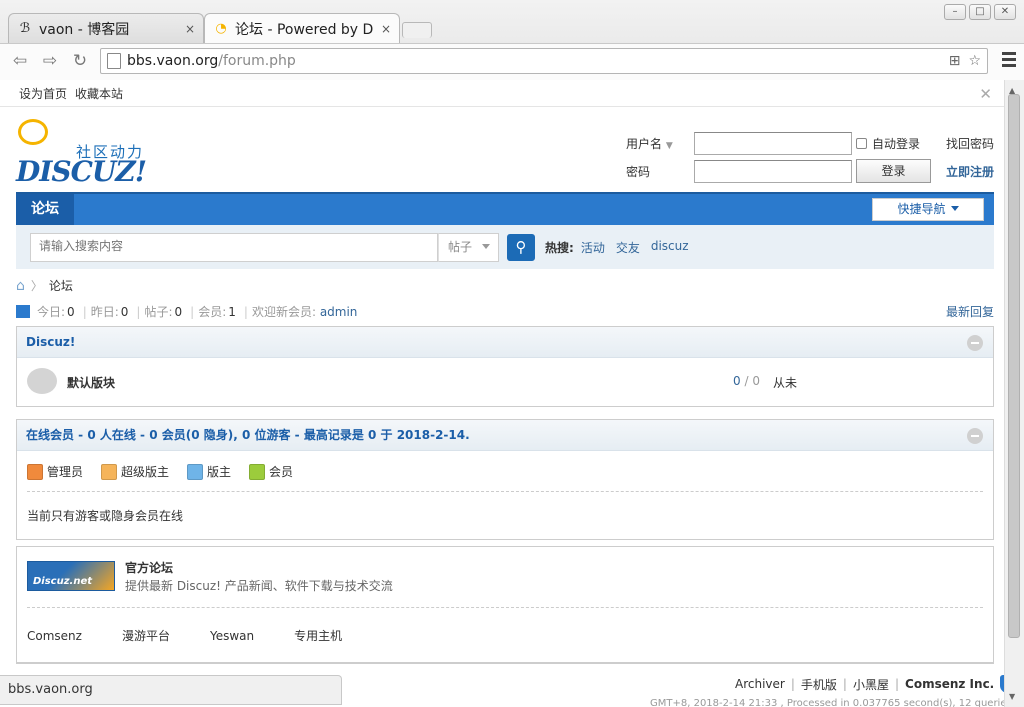  I want to click on friend-link: Yeswan, so click(232, 636).